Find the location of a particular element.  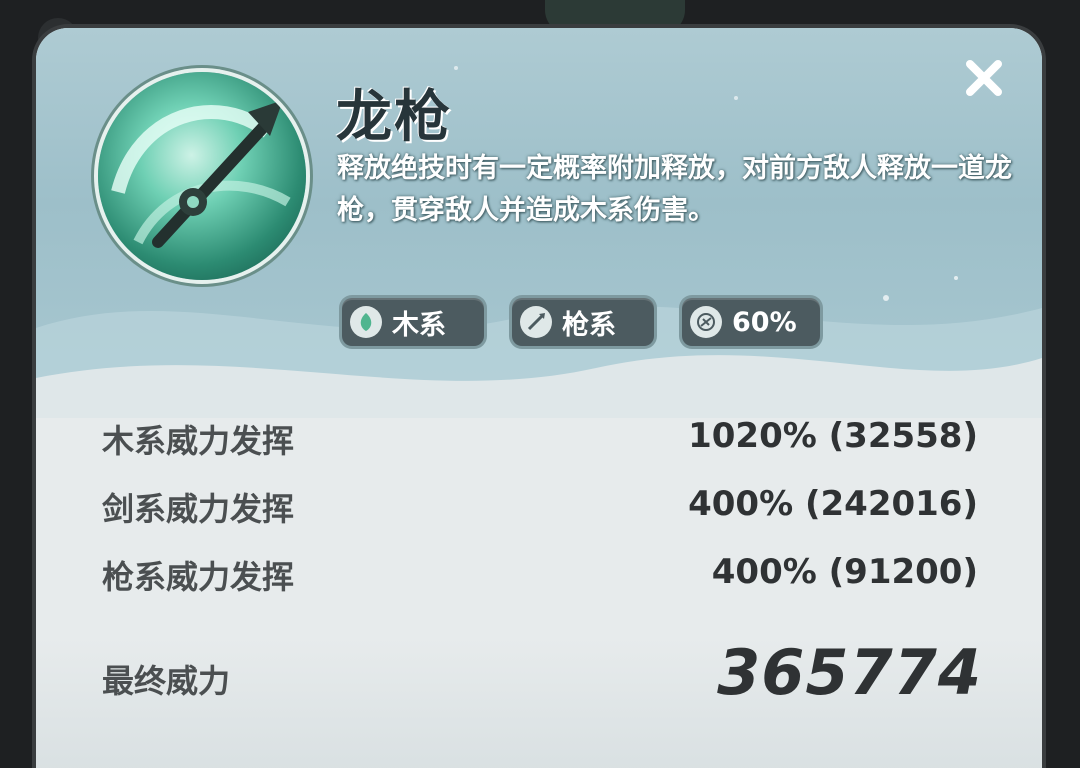

tag-trigger-chance: 60% is located at coordinates (751, 322).